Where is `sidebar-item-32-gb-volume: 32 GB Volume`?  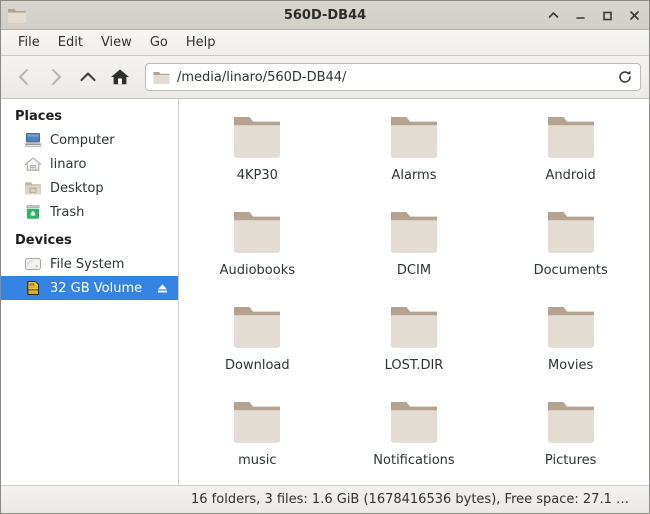
sidebar-item-32-gb-volume: 32 GB Volume is located at coordinates (89, 288).